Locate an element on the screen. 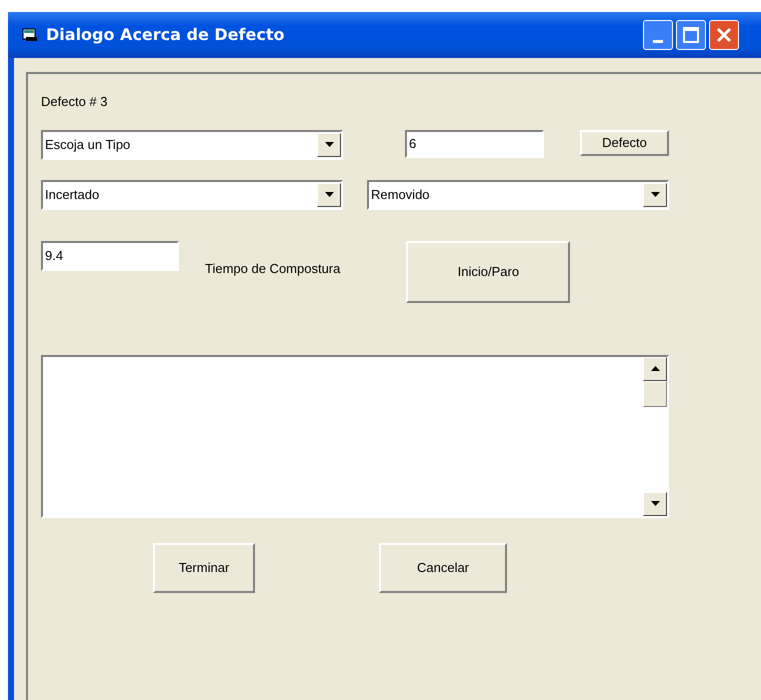 Image resolution: width=761 pixels, height=700 pixels. scroll-thumb is located at coordinates (655, 393).